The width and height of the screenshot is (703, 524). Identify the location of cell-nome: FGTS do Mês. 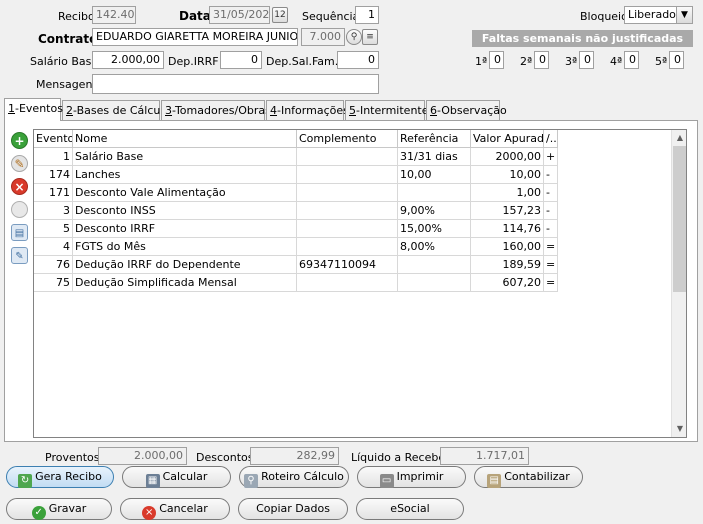
(185, 247).